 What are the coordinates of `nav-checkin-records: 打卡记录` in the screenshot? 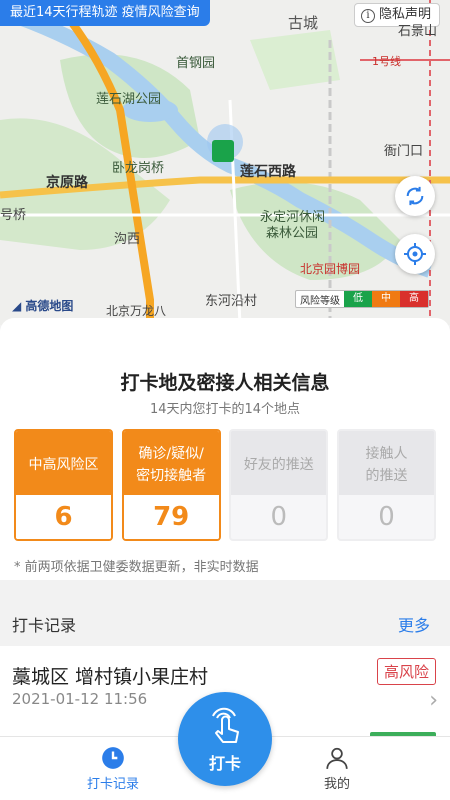 It's located at (113, 767).